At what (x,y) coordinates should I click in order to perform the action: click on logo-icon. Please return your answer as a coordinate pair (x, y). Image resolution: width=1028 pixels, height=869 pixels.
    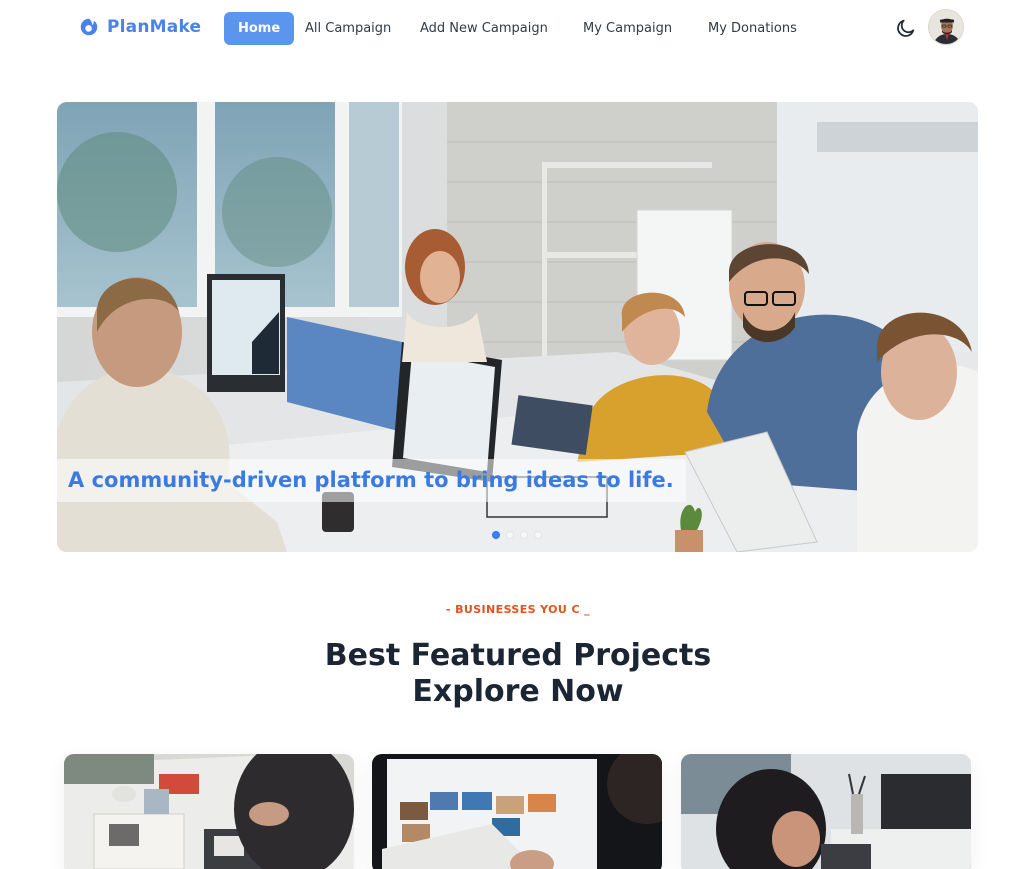
    Looking at the image, I should click on (89, 27).